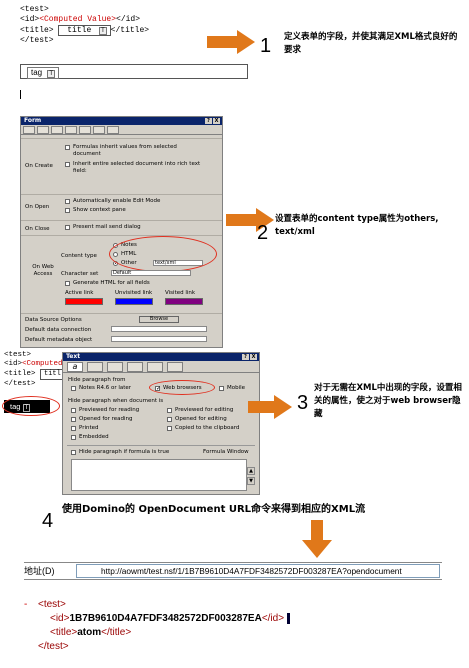 This screenshot has width=469, height=668. Describe the element at coordinates (67, 147) in the screenshot. I see `formulas-inherit-checkbox` at that location.